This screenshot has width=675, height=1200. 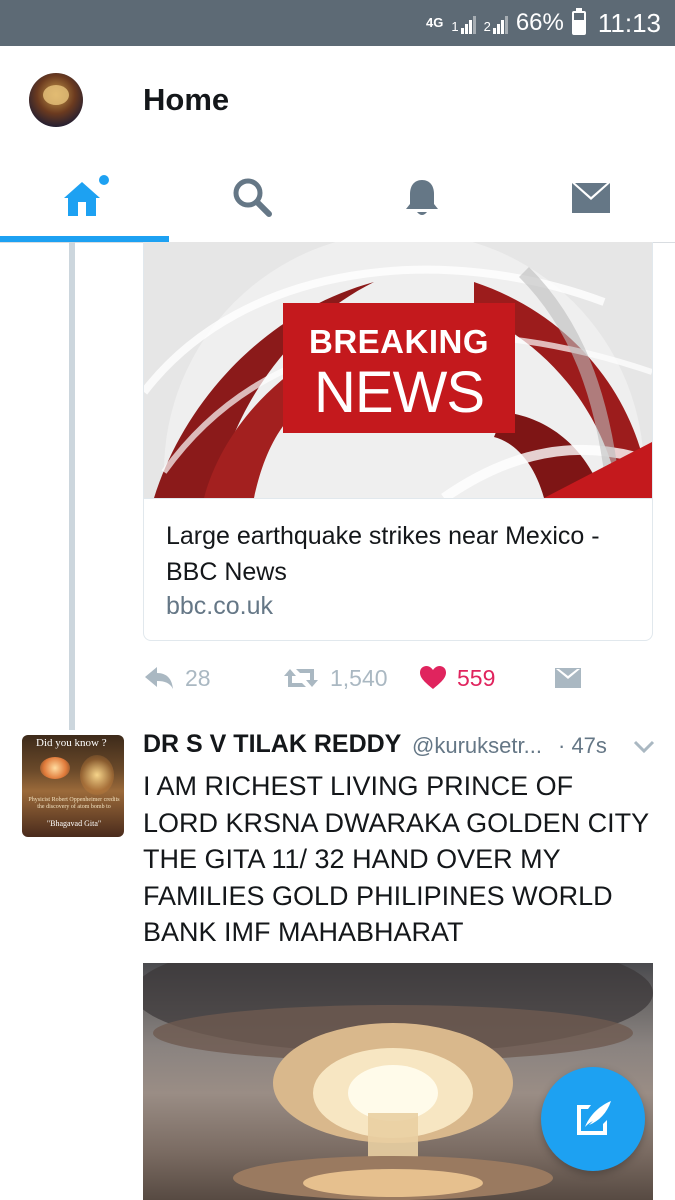 What do you see at coordinates (403, 748) in the screenshot?
I see `tweet-header: DR S V TILAK REDDY @kuruksetr... · 47s` at bounding box center [403, 748].